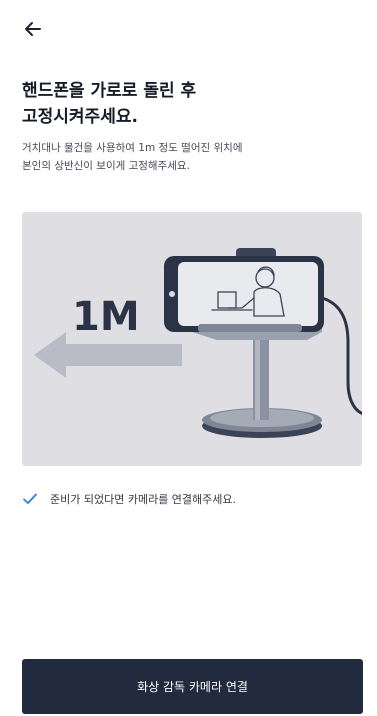 The image size is (377, 716). What do you see at coordinates (143, 499) in the screenshot?
I see `ready-check-label: 준비가 되었다면 카메라를 연결해주세요.` at bounding box center [143, 499].